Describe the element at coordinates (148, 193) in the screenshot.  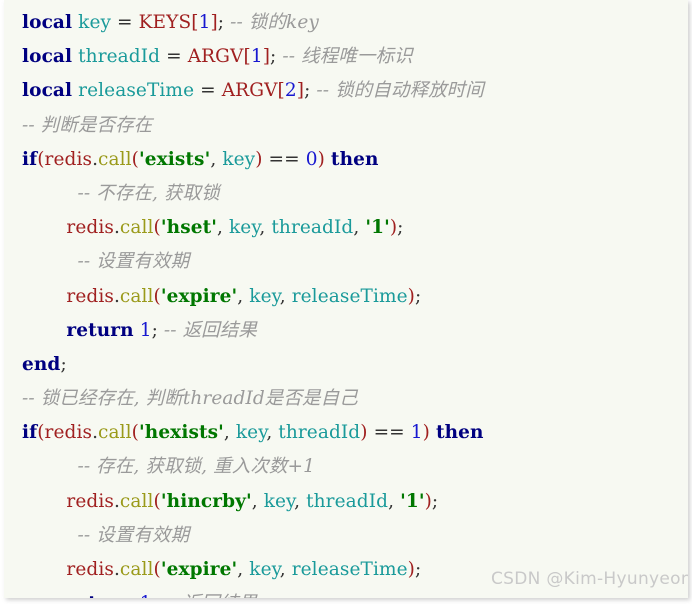
I see `code-token: -- 不存在, 获取锁` at that location.